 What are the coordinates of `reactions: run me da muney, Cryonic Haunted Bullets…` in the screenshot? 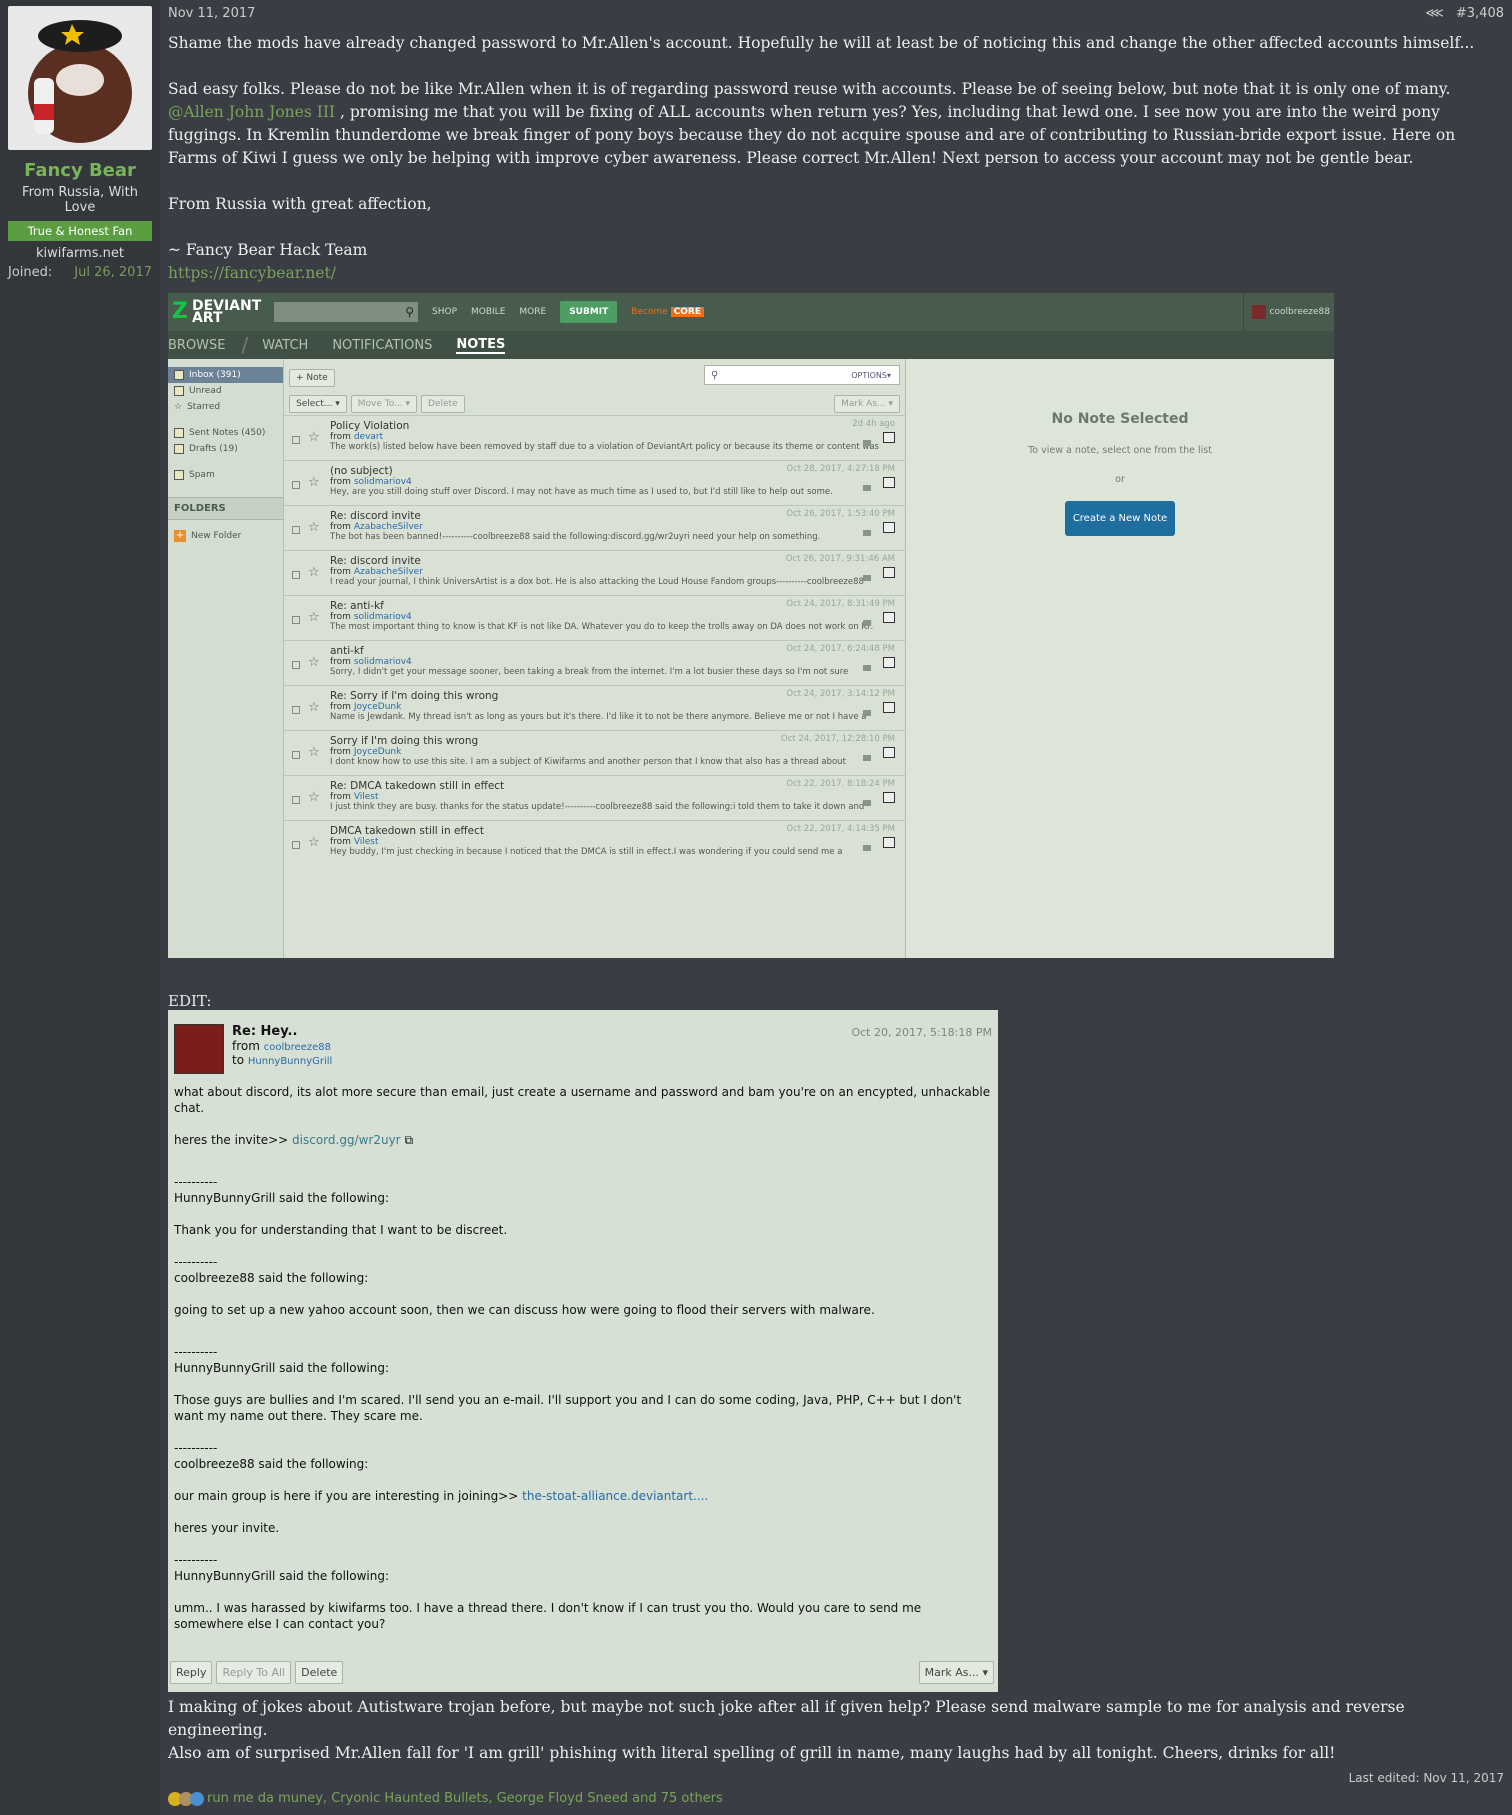 It's located at (836, 1798).